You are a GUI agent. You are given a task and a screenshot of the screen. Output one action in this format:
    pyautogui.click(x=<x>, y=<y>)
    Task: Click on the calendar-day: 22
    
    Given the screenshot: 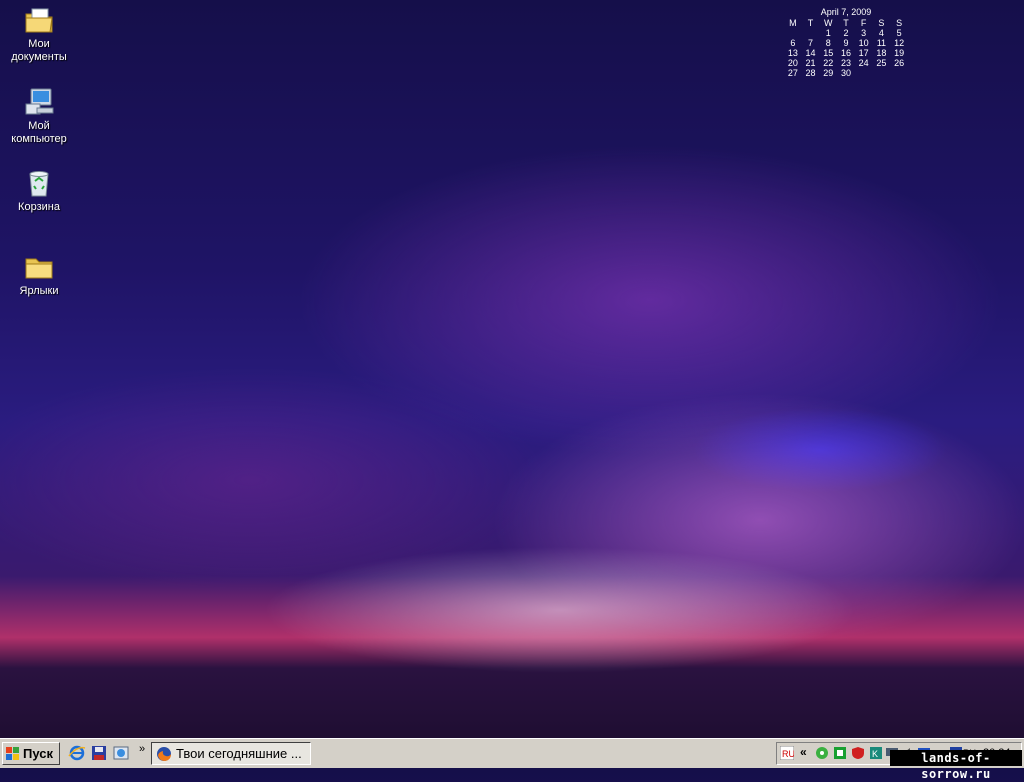 What is the action you would take?
    pyautogui.click(x=828, y=63)
    